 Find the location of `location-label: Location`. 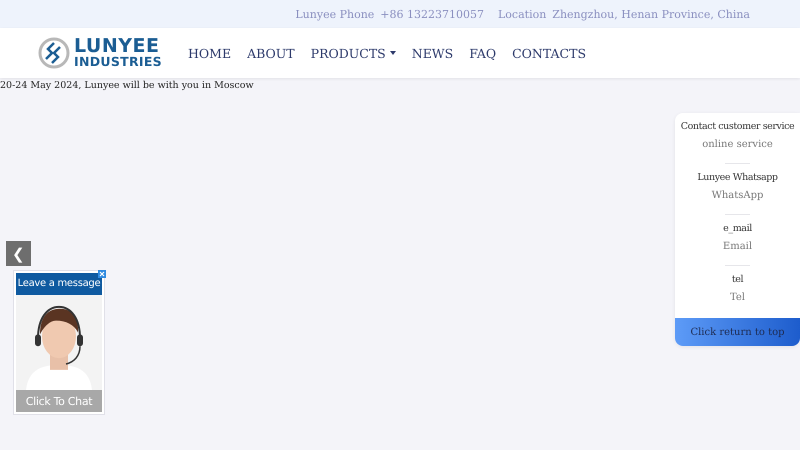

location-label: Location is located at coordinates (522, 14).